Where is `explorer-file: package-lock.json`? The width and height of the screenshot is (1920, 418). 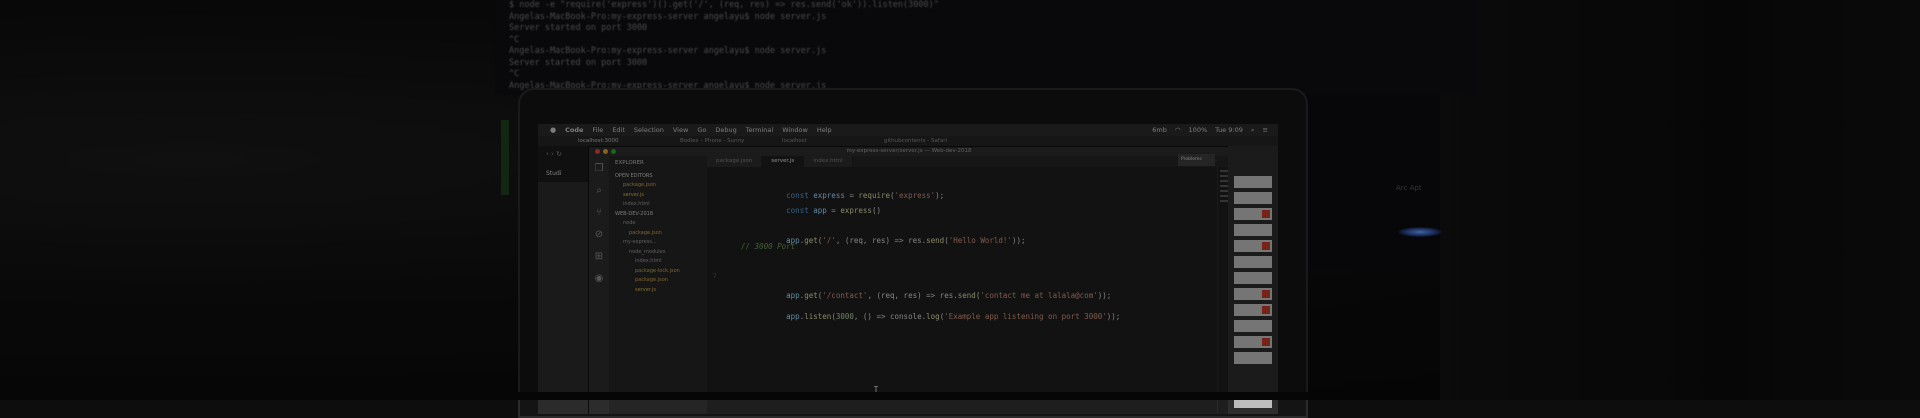 explorer-file: package-lock.json is located at coordinates (661, 272).